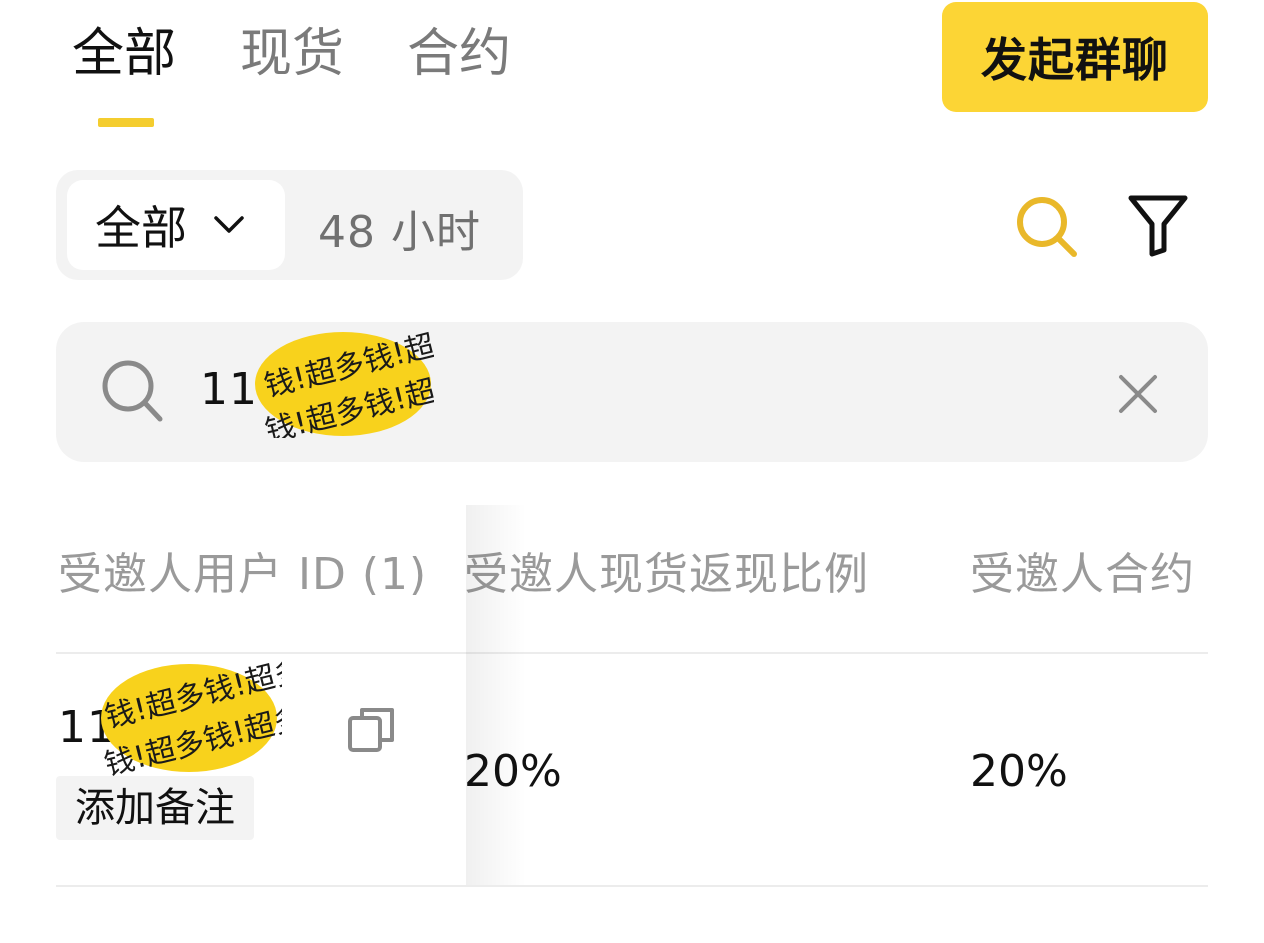 The height and width of the screenshot is (943, 1264). What do you see at coordinates (292, 54) in the screenshot?
I see `tab-spot: 现货` at bounding box center [292, 54].